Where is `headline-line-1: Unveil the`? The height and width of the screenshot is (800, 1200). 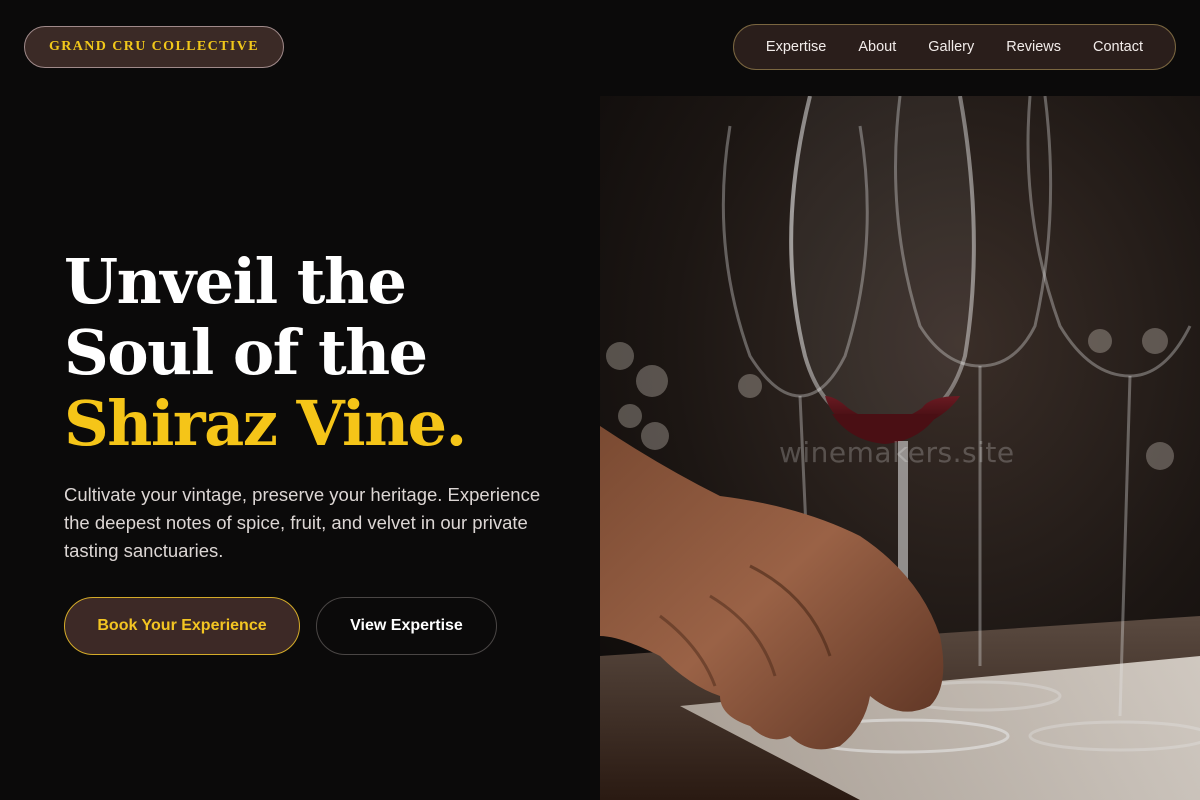 headline-line-1: Unveil the is located at coordinates (235, 281).